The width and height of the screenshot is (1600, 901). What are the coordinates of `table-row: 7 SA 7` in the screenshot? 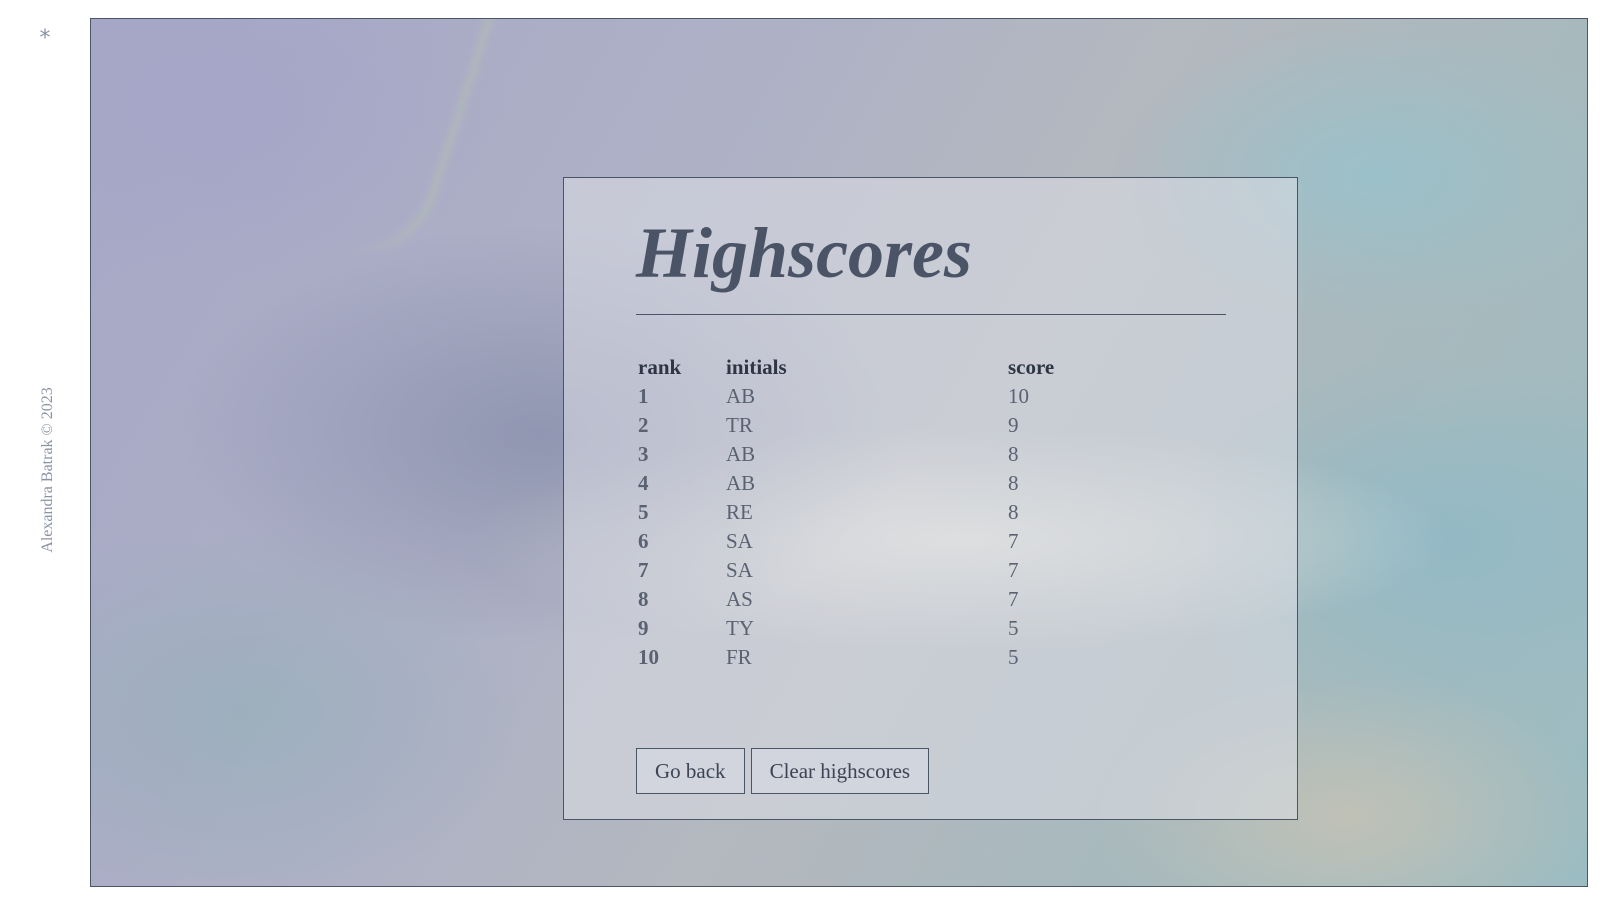 It's located at (883, 570).